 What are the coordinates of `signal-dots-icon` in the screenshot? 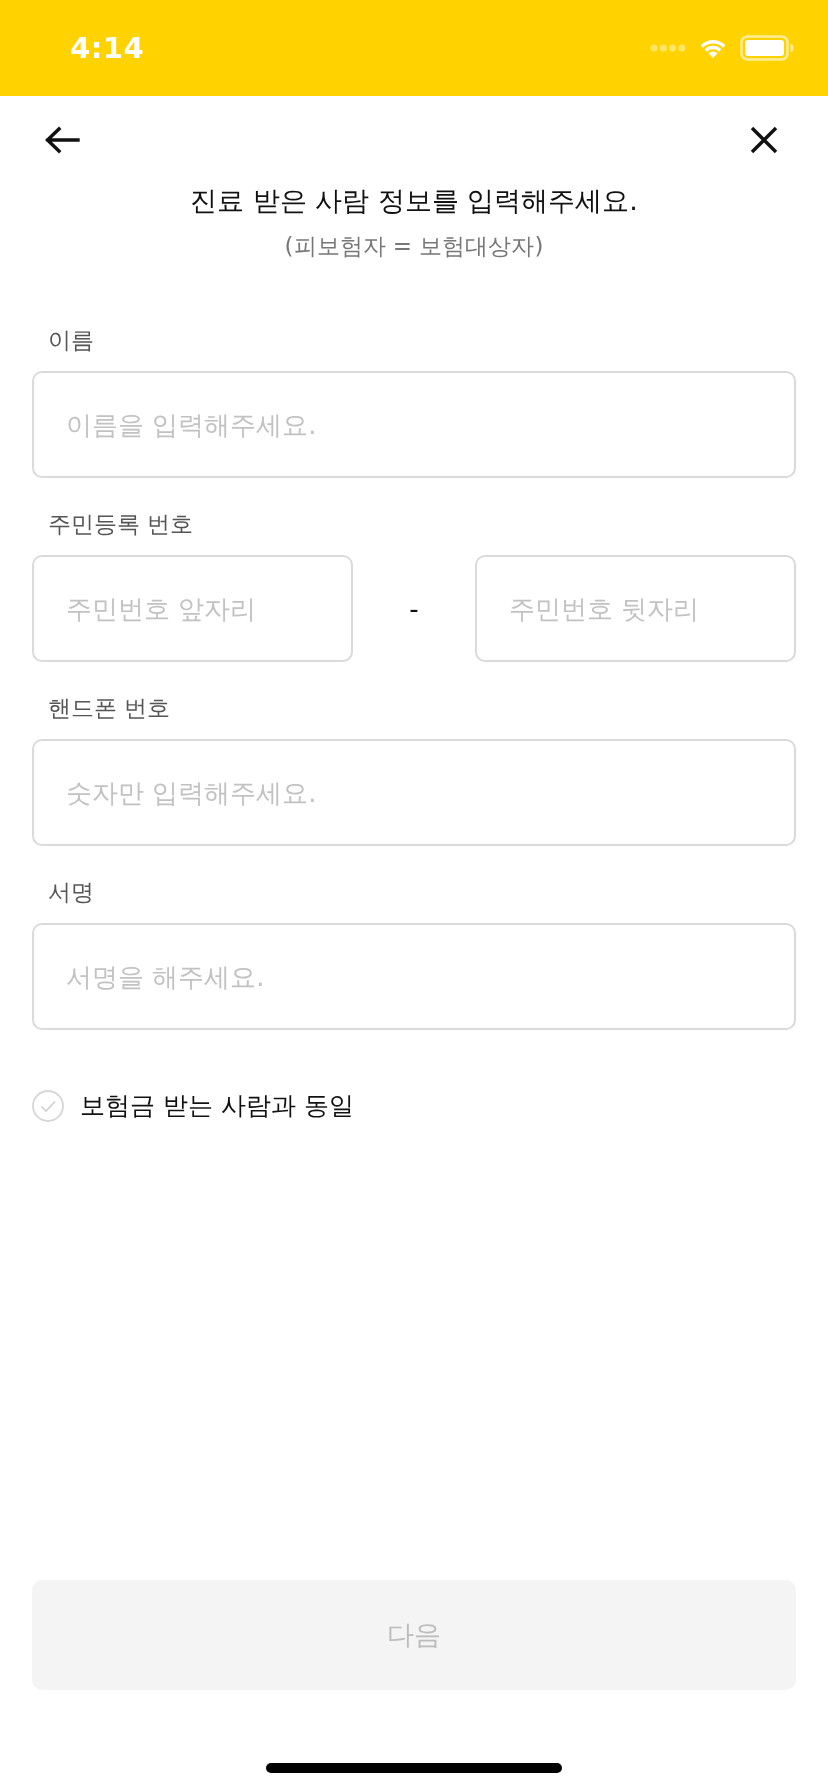 It's located at (668, 48).